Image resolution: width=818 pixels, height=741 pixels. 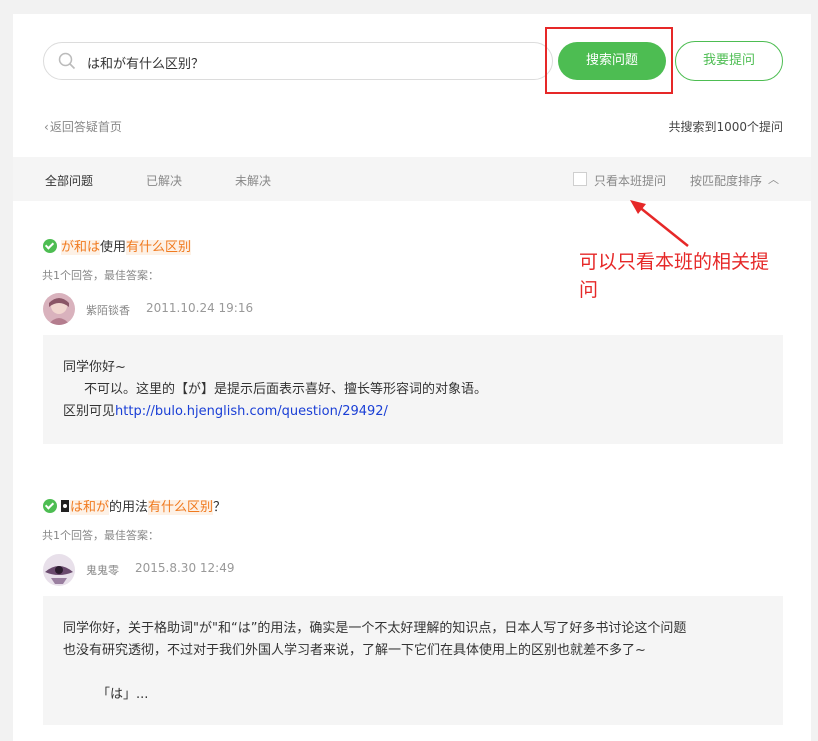 I want to click on title-highlight: は和が, so click(x=90, y=507).